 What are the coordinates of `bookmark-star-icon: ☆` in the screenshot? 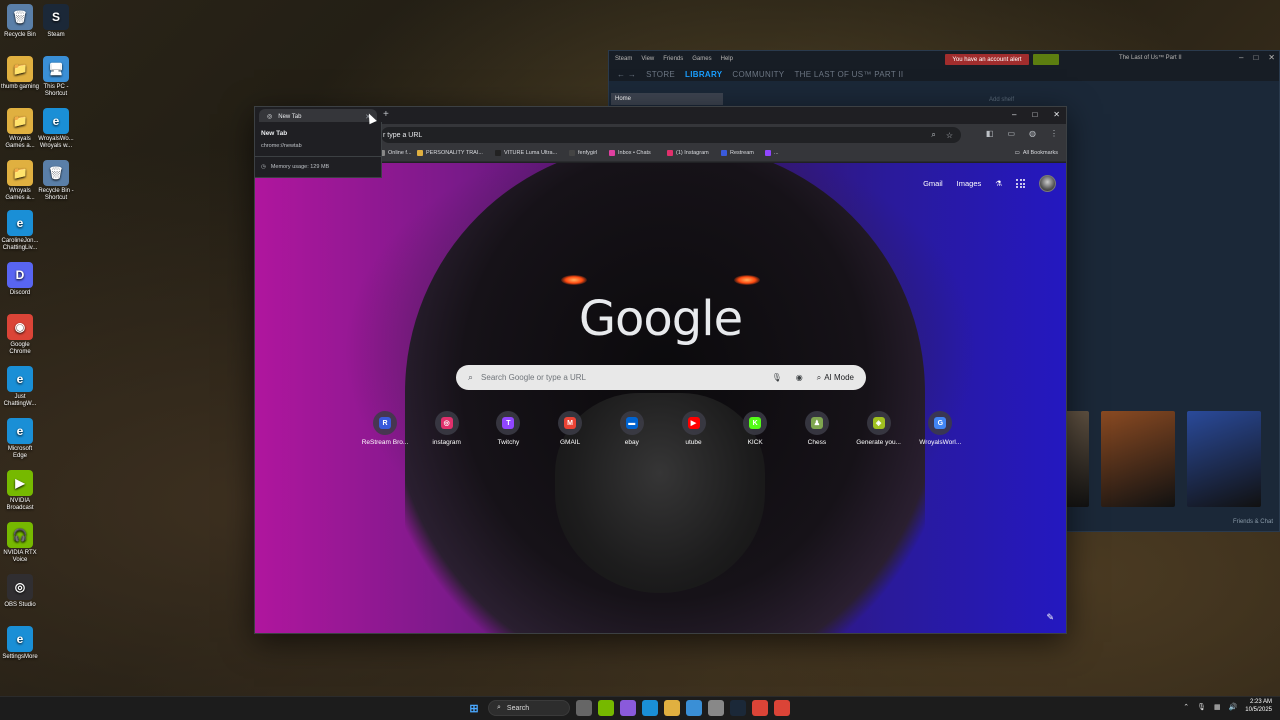 It's located at (949, 135).